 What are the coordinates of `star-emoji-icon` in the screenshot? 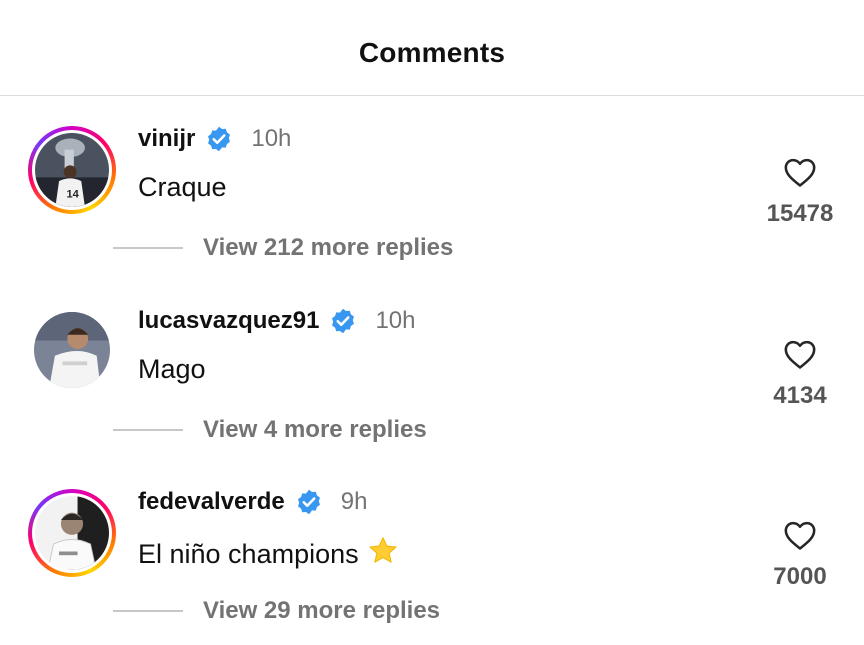 It's located at (383, 551).